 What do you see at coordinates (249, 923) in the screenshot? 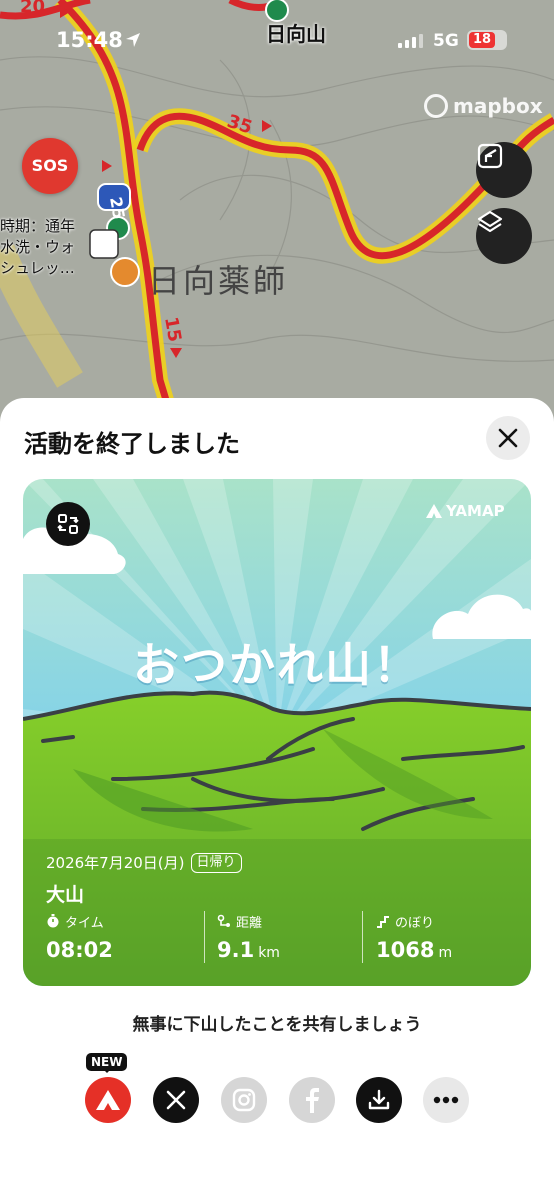
I see `stat-label: 距離` at bounding box center [249, 923].